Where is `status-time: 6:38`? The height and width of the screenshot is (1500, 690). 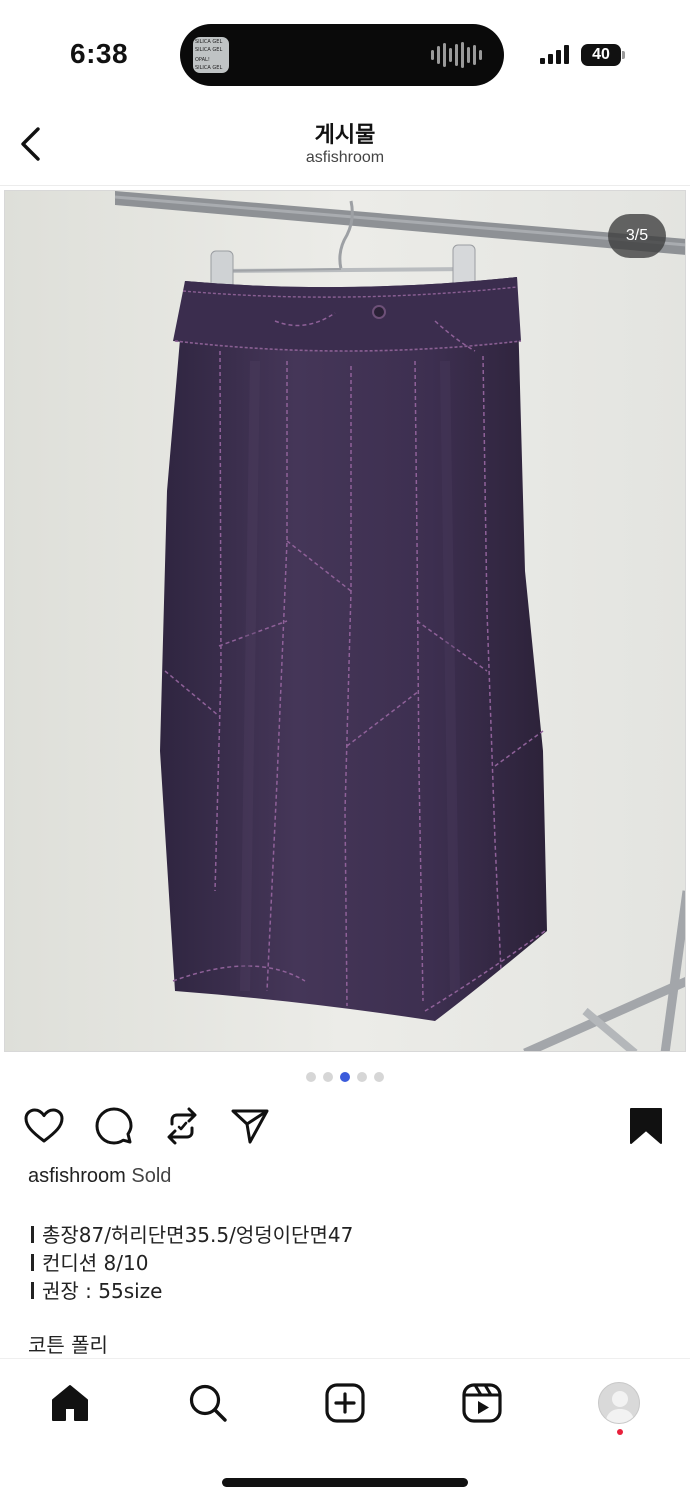 status-time: 6:38 is located at coordinates (99, 53).